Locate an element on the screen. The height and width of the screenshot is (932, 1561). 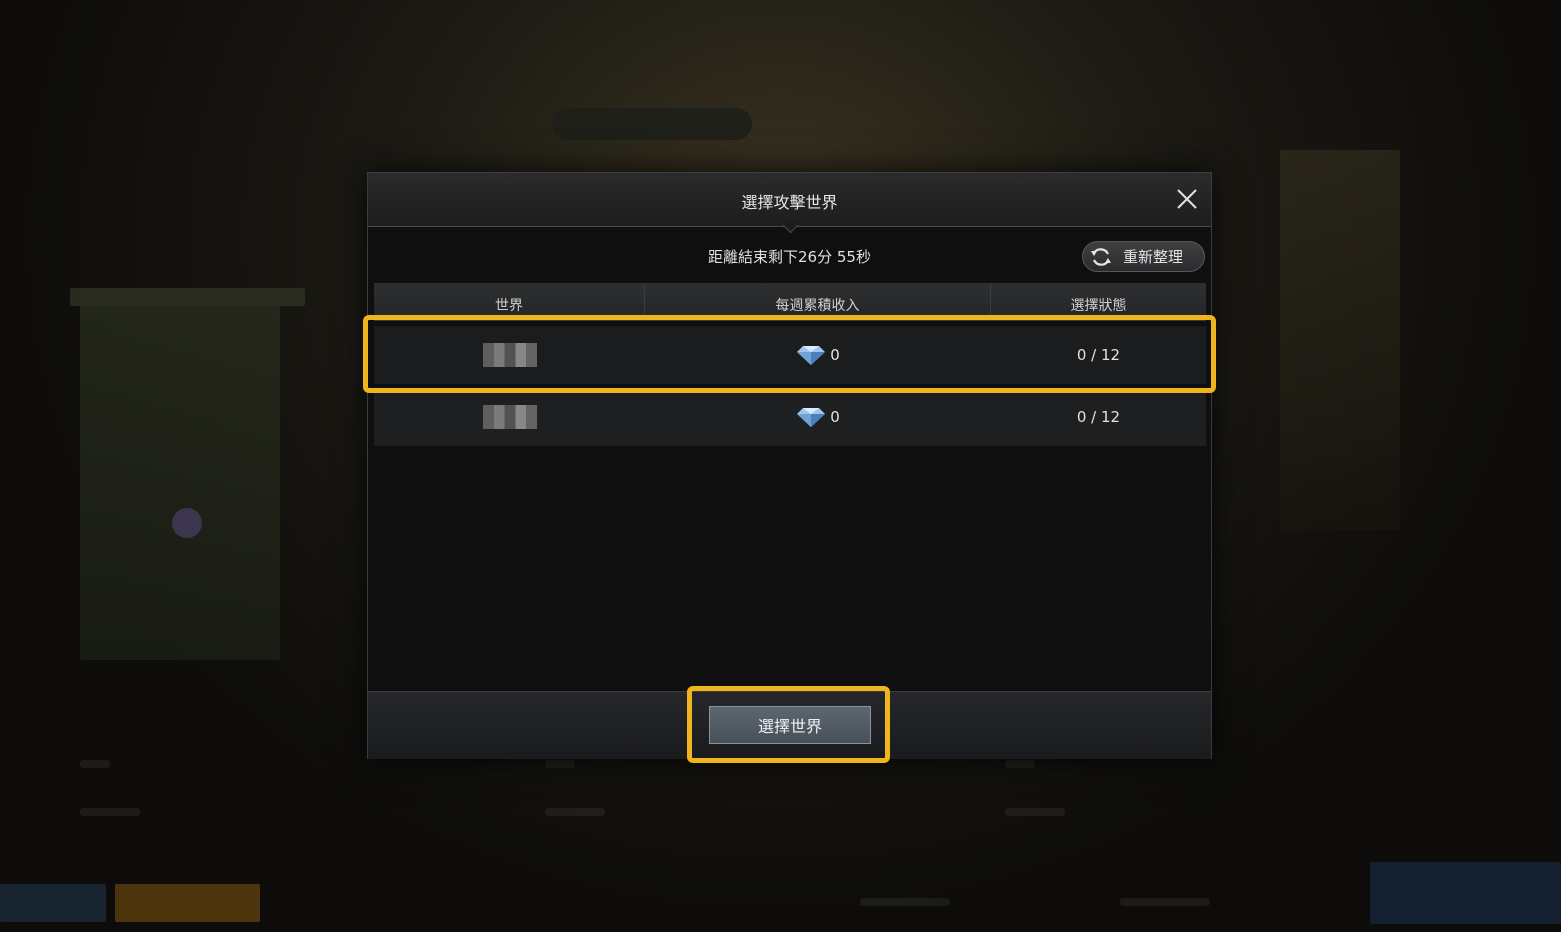
background-button-left is located at coordinates (53, 903).